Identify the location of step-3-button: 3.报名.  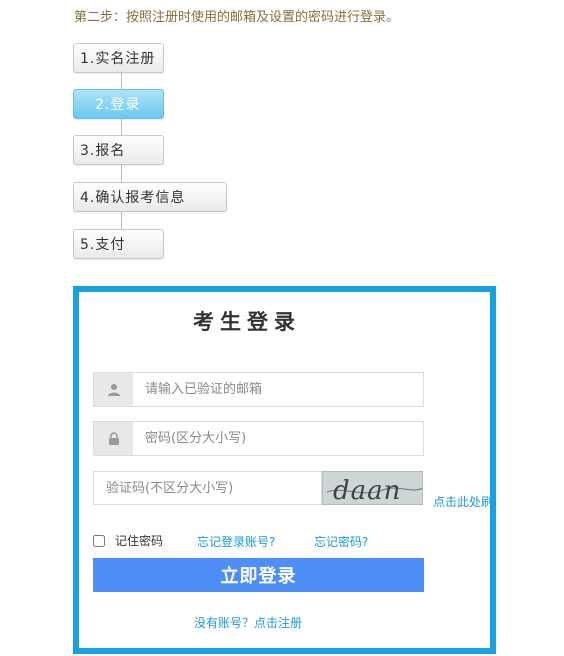
(118, 150).